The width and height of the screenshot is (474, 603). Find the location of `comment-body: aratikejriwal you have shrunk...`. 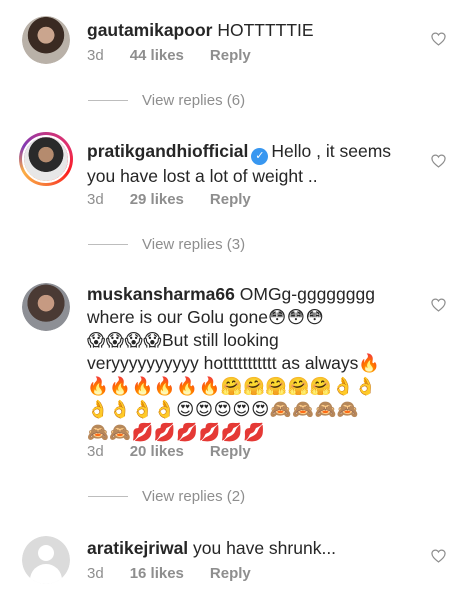

comment-body: aratikejriwal you have shrunk... is located at coordinates (252, 548).